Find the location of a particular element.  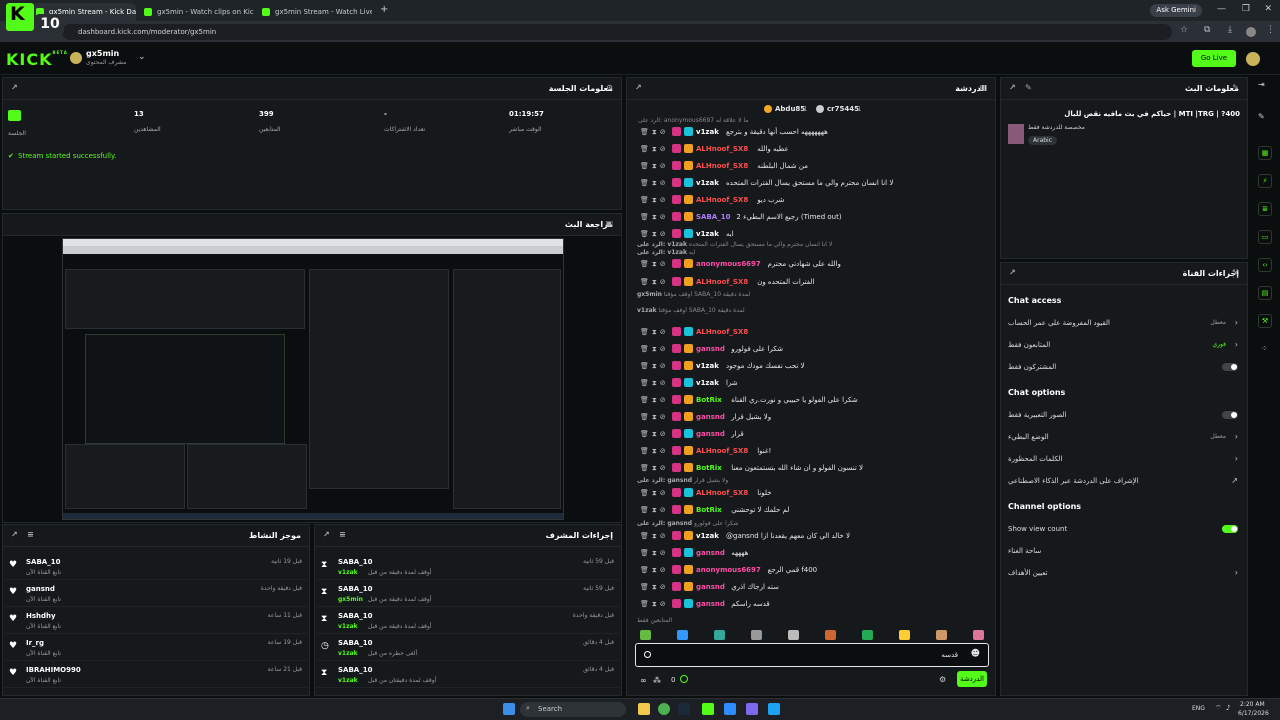

extensions-icon: ⧉ is located at coordinates (1207, 30).